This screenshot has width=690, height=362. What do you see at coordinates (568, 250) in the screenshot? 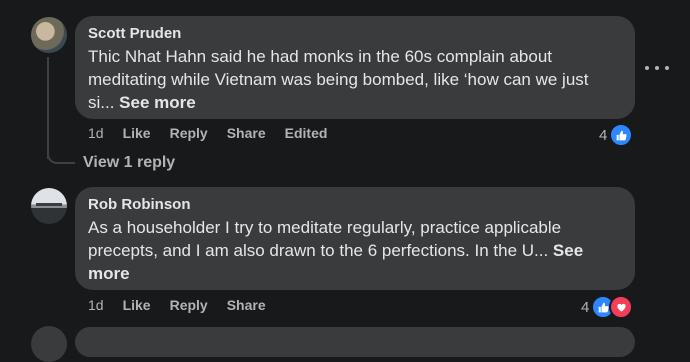
I see `see-more-link: See` at bounding box center [568, 250].